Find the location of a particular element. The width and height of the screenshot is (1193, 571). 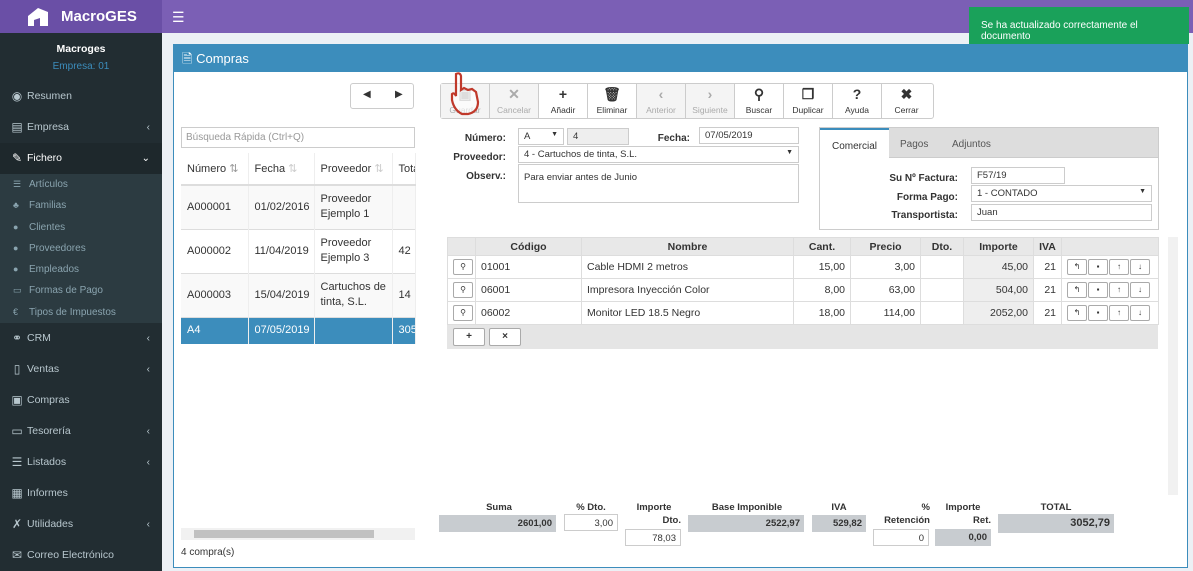

observ-textarea: Para enviar antes de Junio is located at coordinates (658, 183).